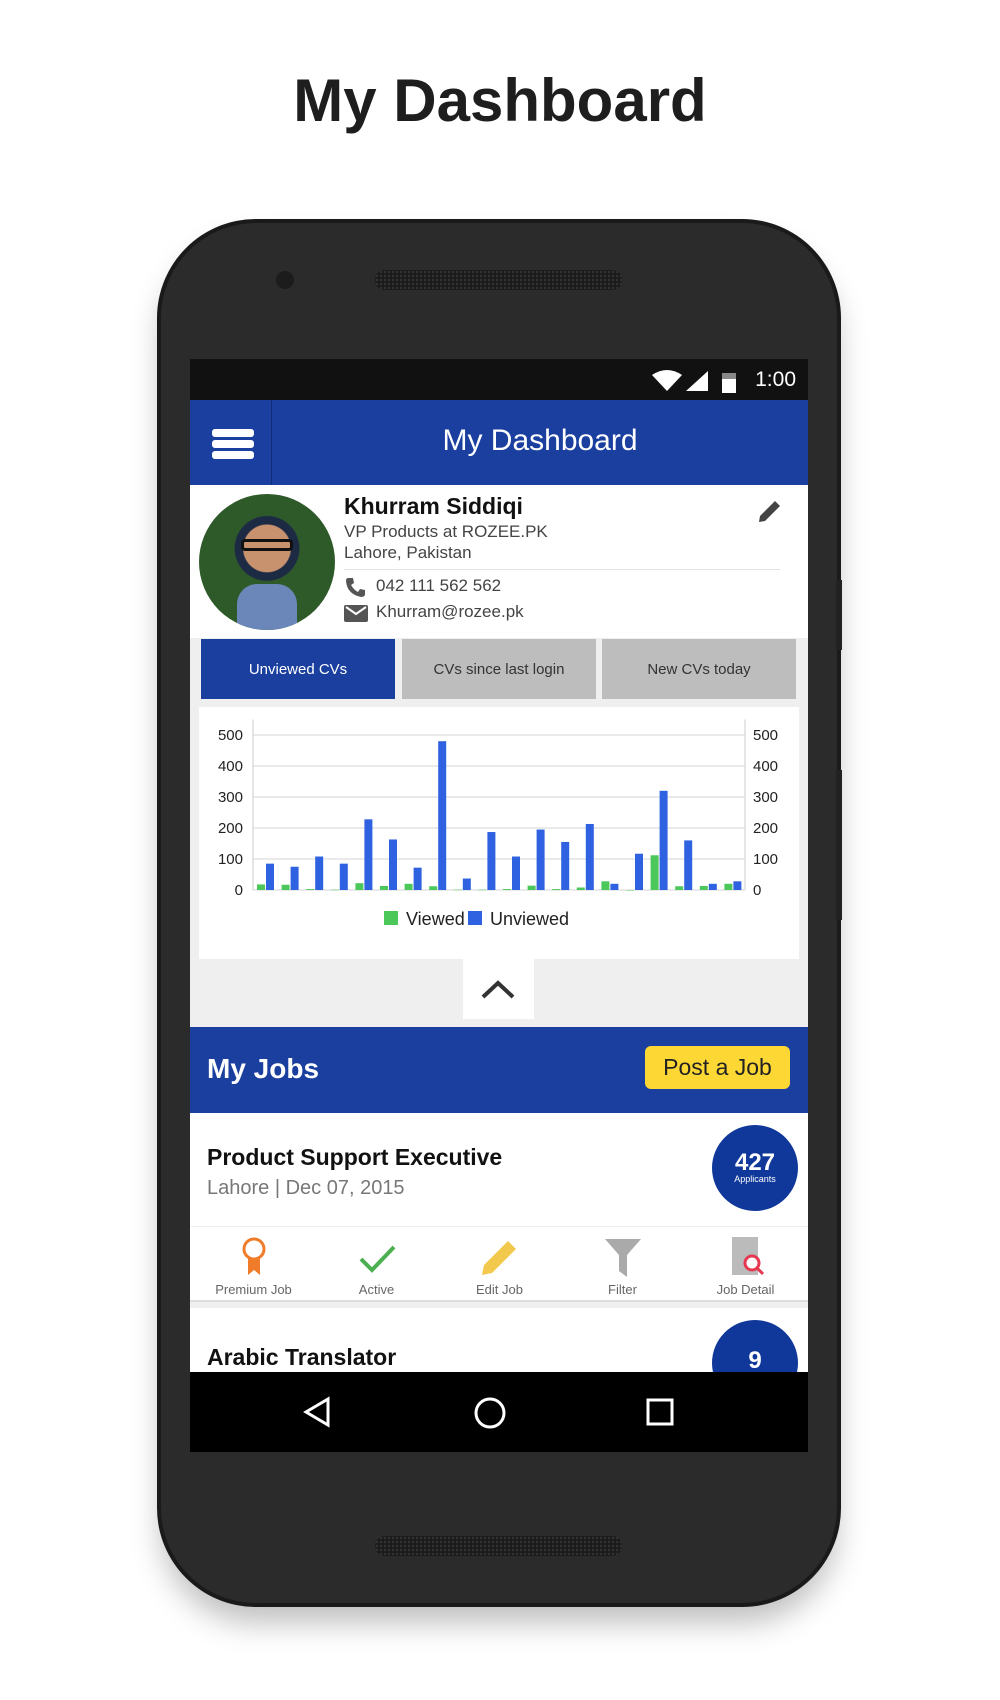  Describe the element at coordinates (230, 828) in the screenshot. I see `y-tick-label-left: 200` at that location.